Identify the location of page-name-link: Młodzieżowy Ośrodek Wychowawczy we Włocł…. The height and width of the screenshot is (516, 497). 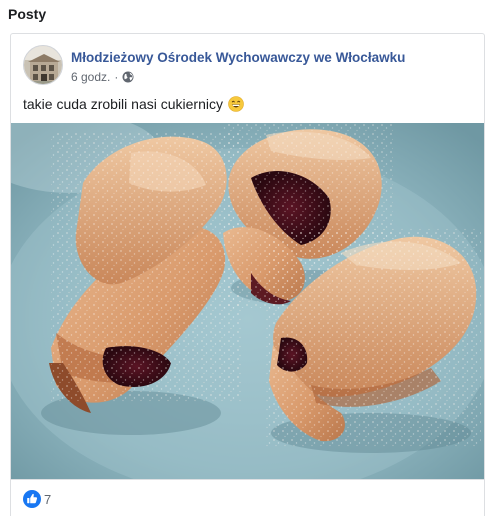
(238, 57).